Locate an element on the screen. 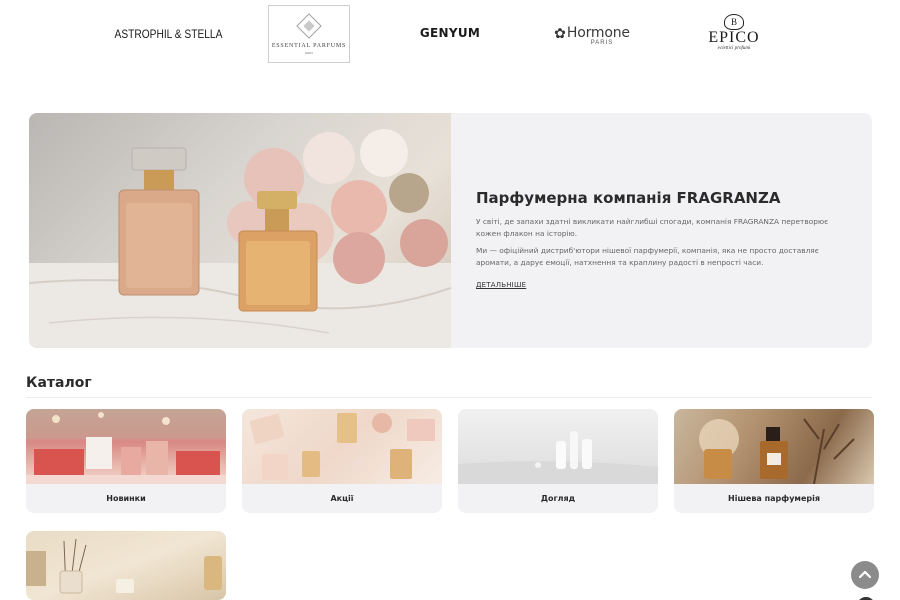 The height and width of the screenshot is (600, 900). hero-title: Парфумерна компанія FRAGRANZA is located at coordinates (628, 198).